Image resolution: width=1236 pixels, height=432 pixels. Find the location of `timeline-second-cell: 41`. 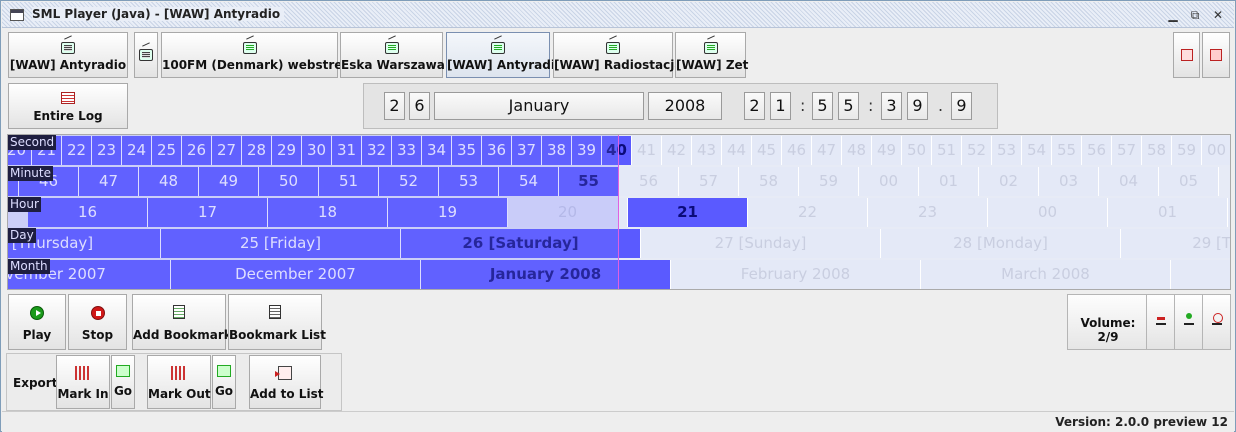

timeline-second-cell: 41 is located at coordinates (647, 150).